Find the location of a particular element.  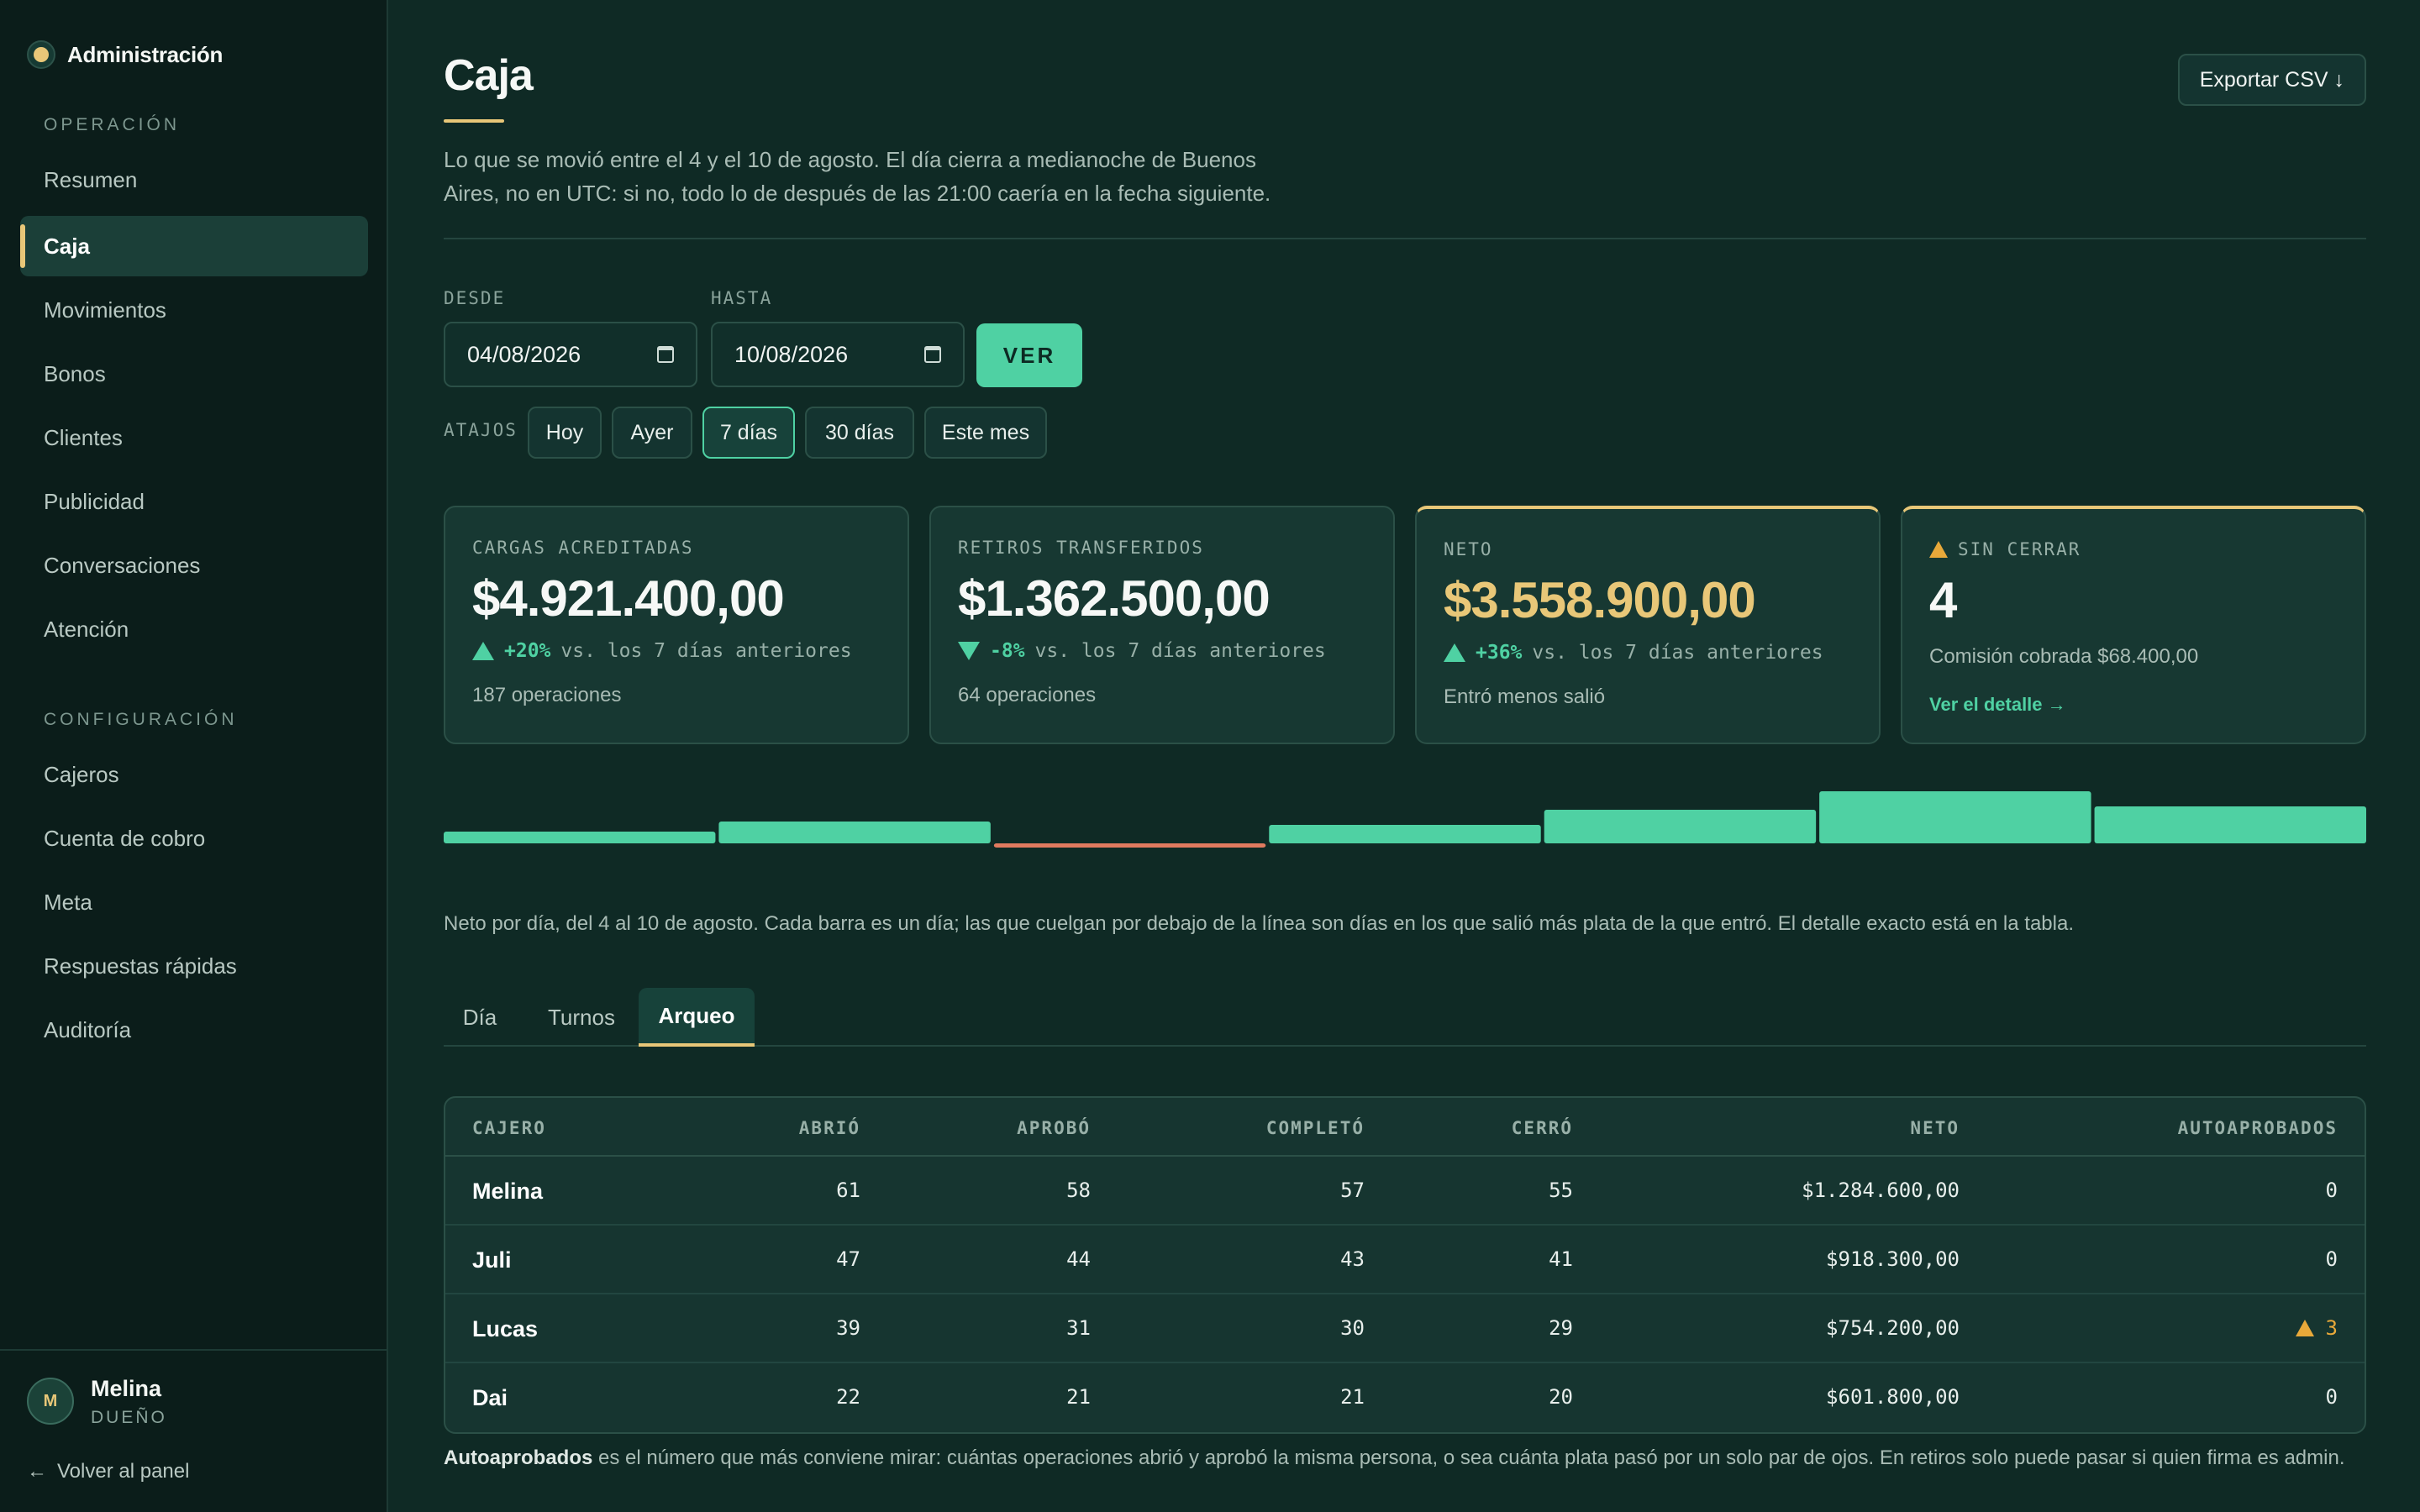

title-underline is located at coordinates (474, 121).